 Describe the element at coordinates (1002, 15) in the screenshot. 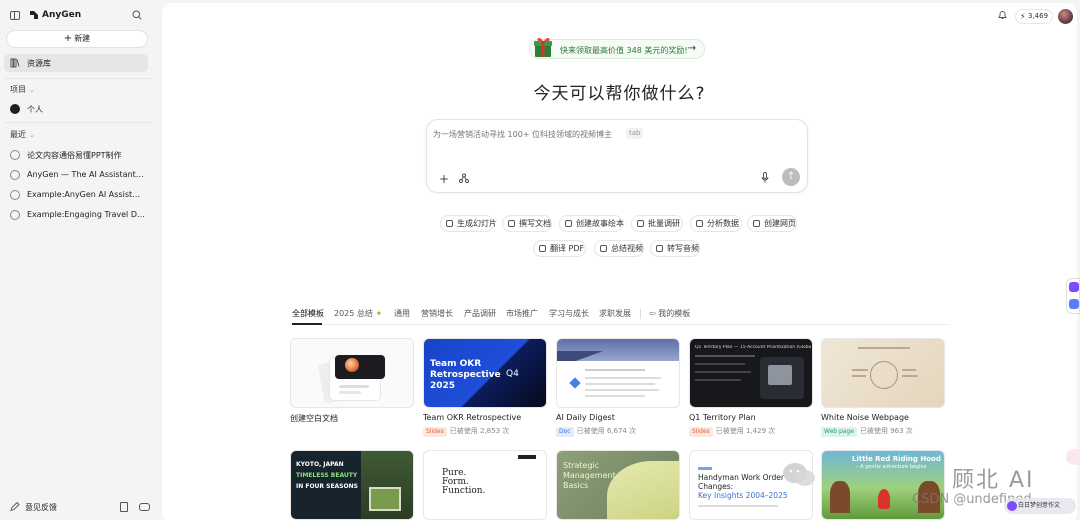

I see `bell-icon` at that location.